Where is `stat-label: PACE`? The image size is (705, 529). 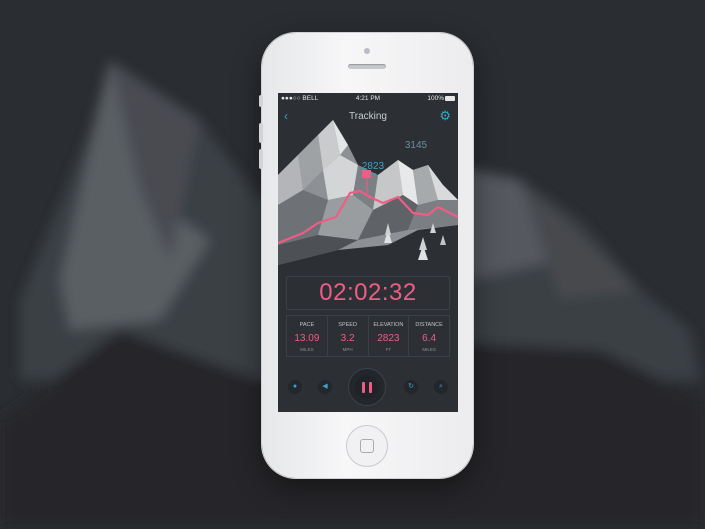
stat-label: PACE is located at coordinates (307, 325).